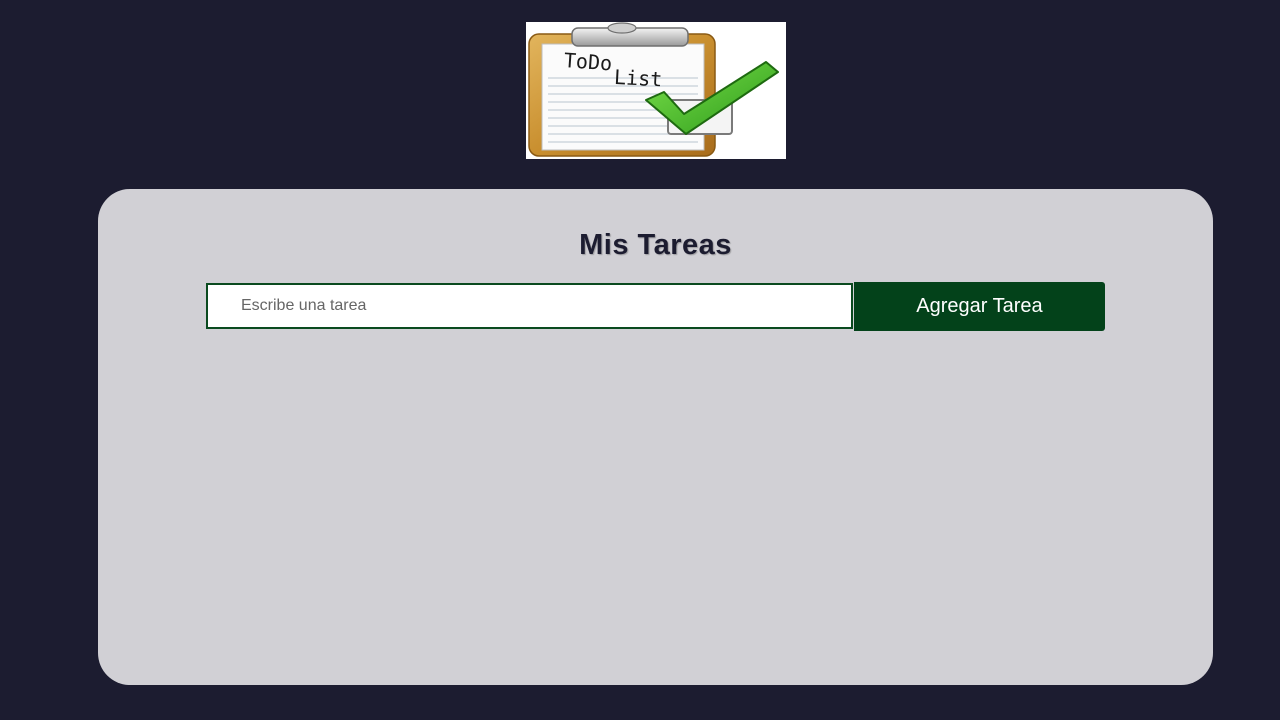  I want to click on logo-text-list: List, so click(638, 78).